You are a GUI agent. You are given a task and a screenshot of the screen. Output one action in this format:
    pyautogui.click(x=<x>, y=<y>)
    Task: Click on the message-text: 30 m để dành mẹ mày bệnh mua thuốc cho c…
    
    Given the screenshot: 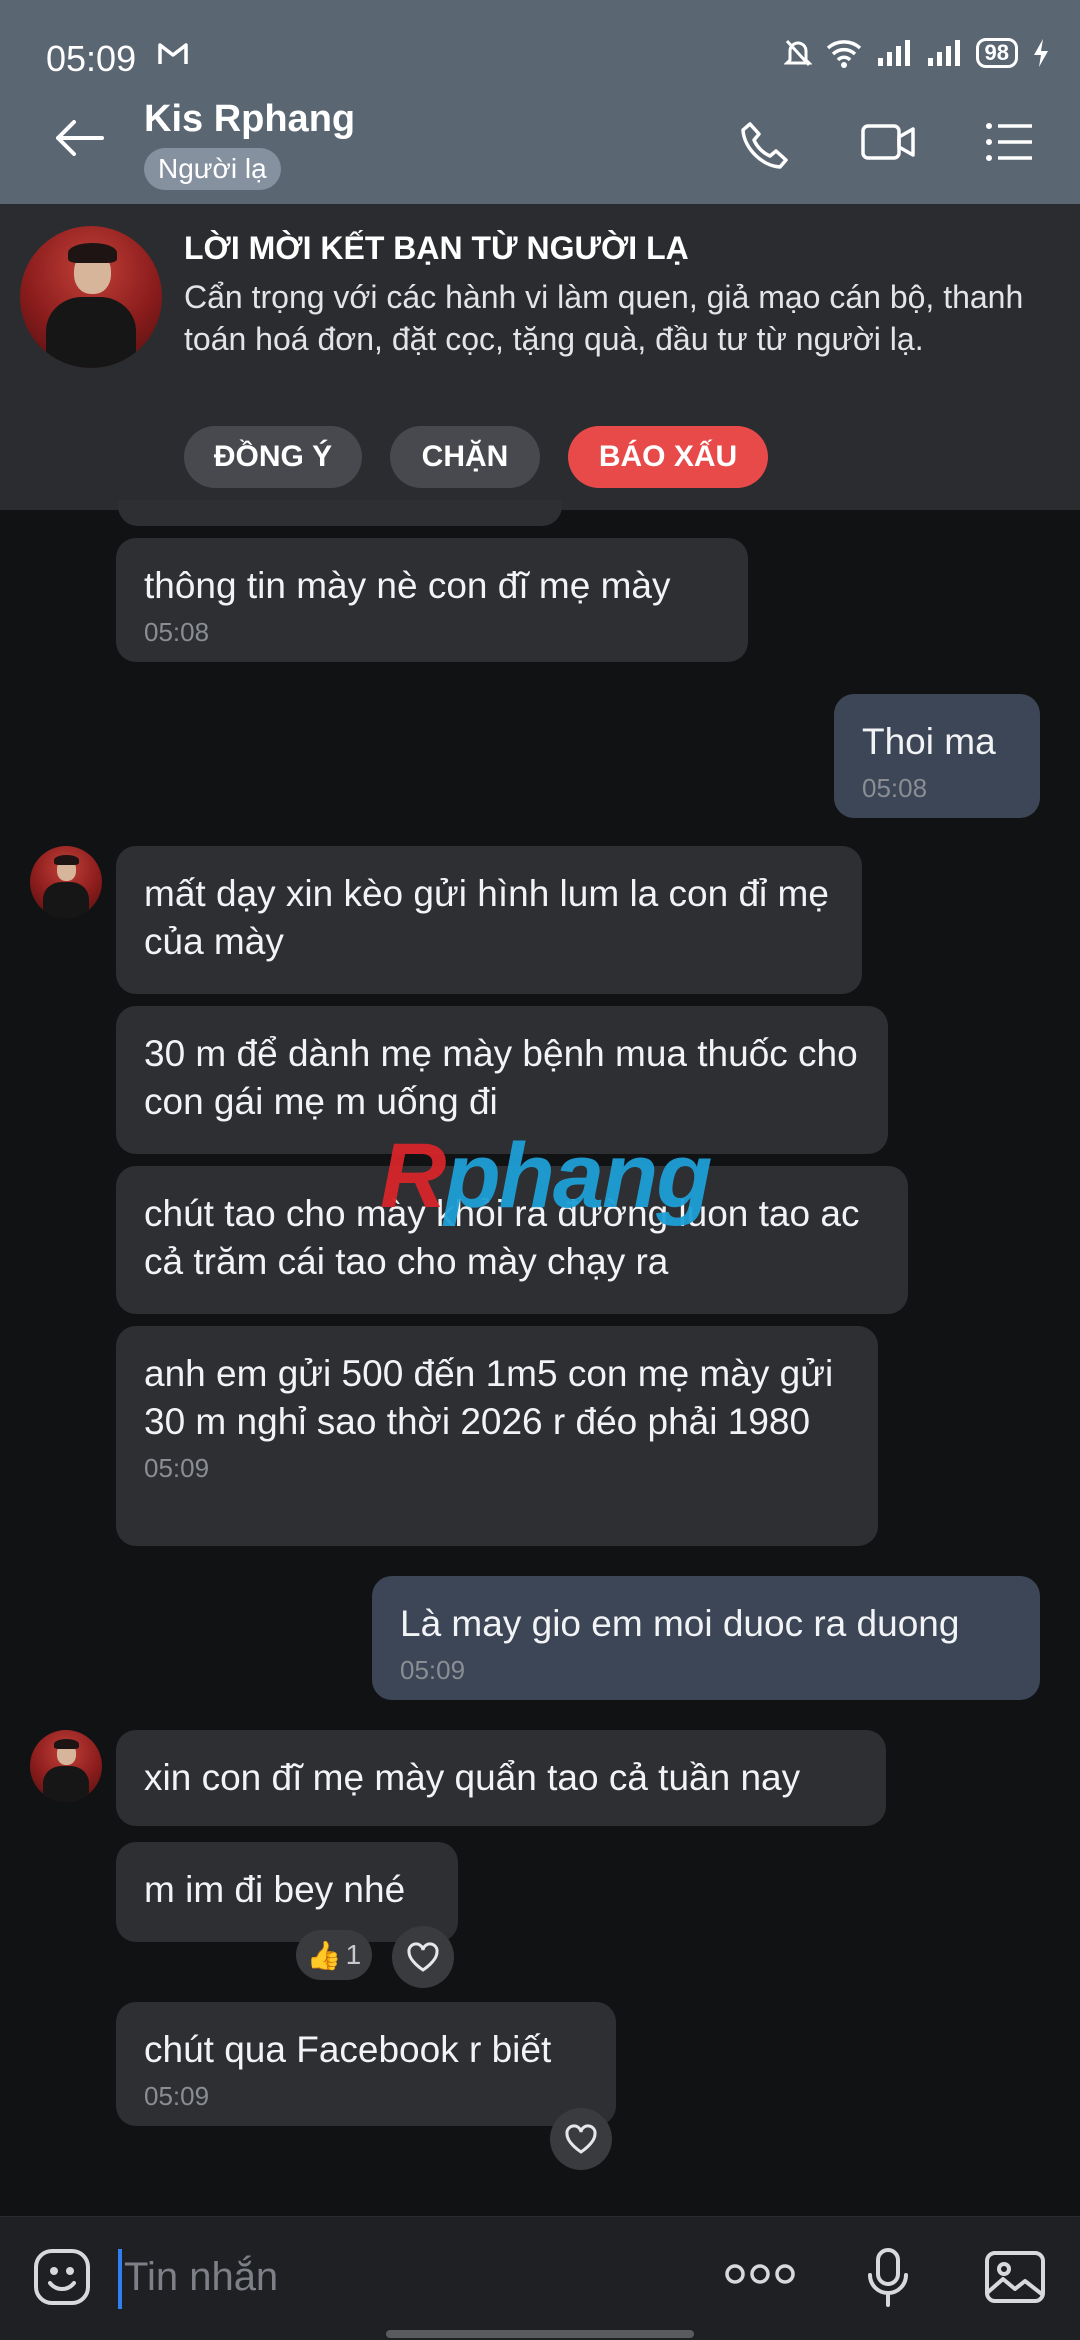 What is the action you would take?
    pyautogui.click(x=501, y=1077)
    